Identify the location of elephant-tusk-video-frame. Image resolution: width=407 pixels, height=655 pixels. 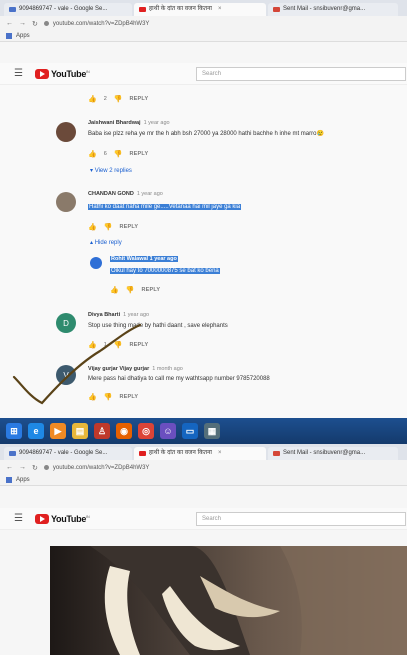
(248, 600).